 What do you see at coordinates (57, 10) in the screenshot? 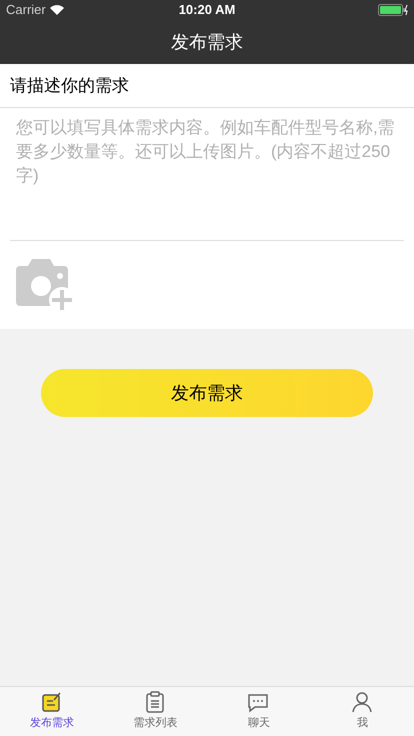
I see `wifi-icon` at bounding box center [57, 10].